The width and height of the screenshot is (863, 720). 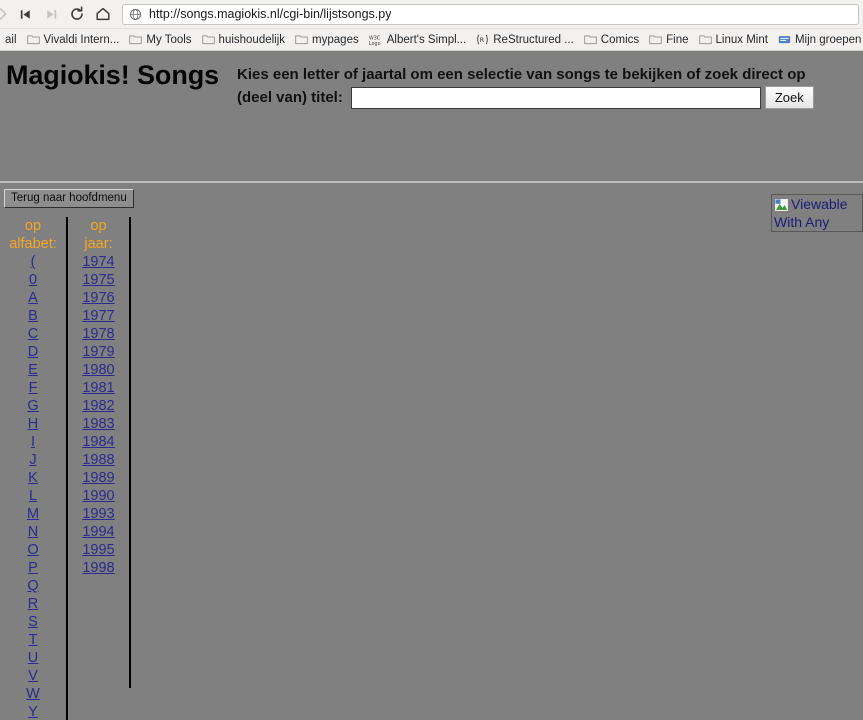 I want to click on alphabet-link-E: E, so click(x=33, y=370).